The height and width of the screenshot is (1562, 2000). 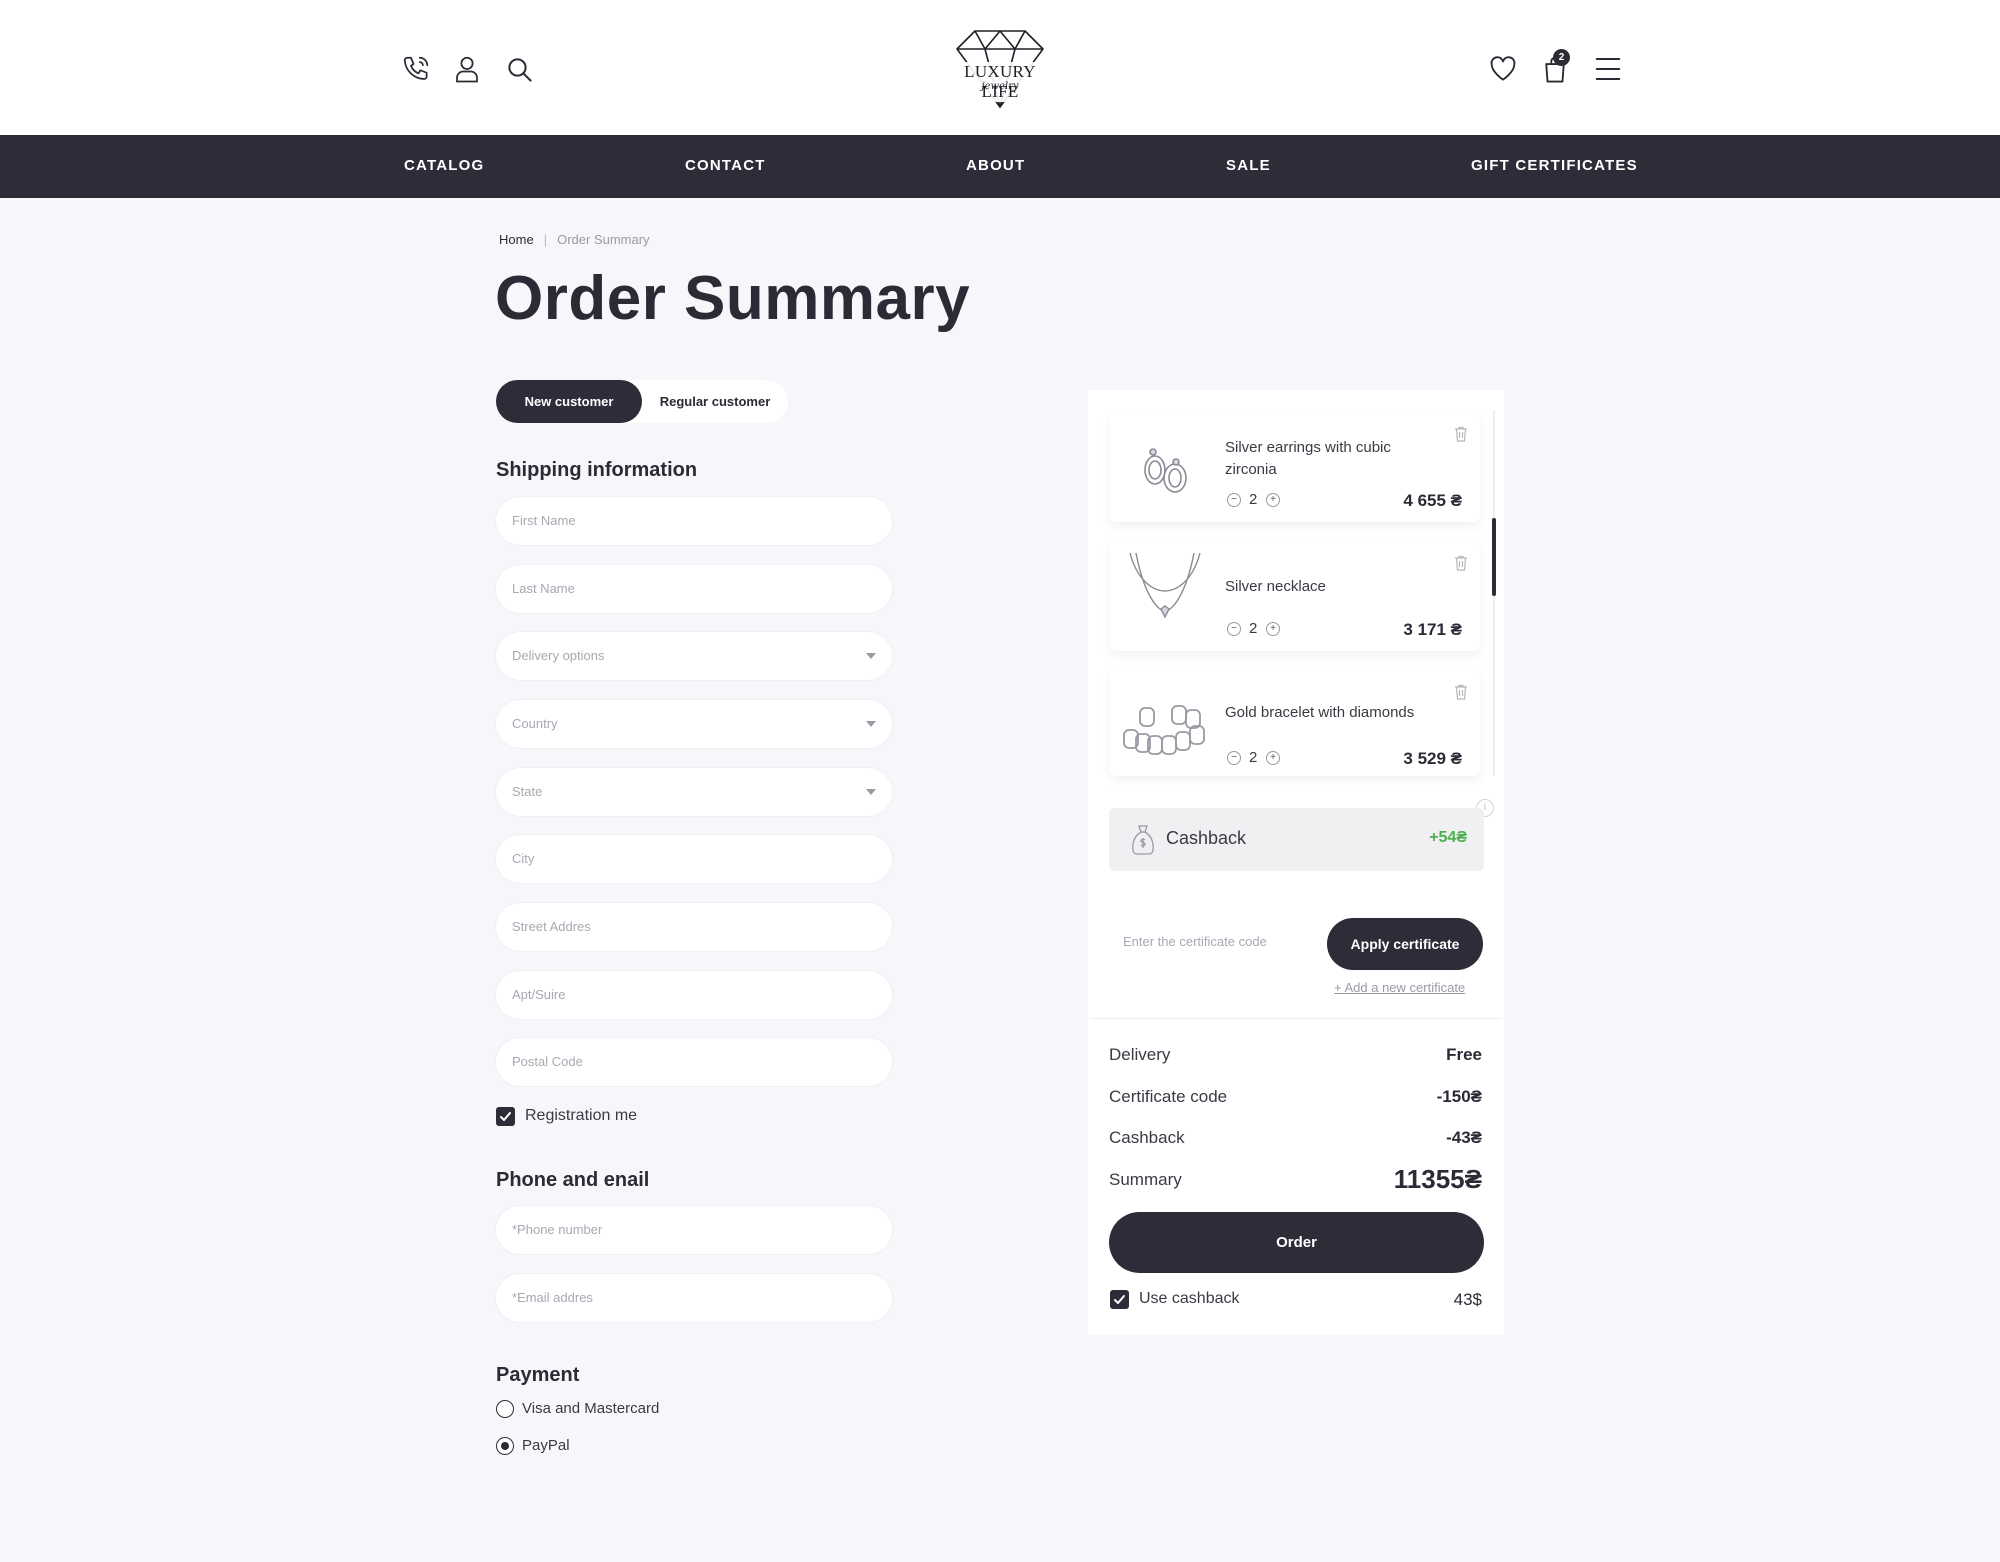 I want to click on delivery-value: Free, so click(x=1464, y=1054).